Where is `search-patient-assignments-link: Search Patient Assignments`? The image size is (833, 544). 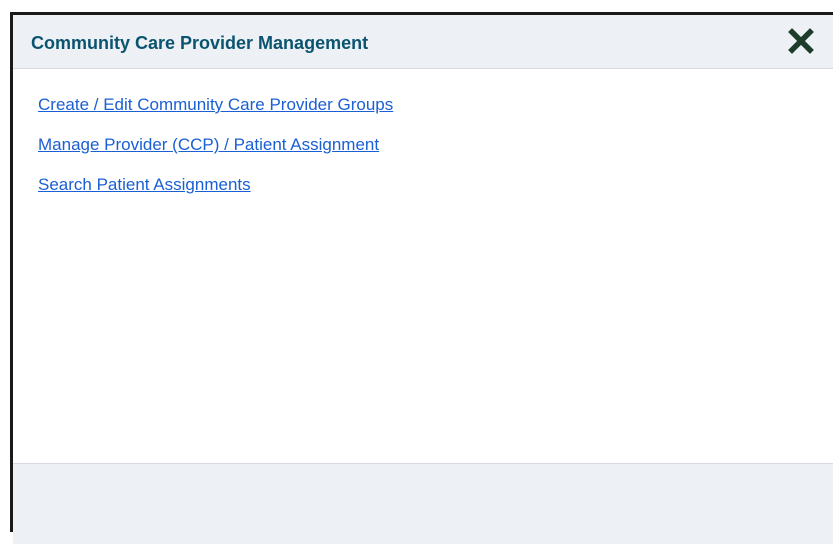
search-patient-assignments-link: Search Patient Assignments is located at coordinates (215, 185).